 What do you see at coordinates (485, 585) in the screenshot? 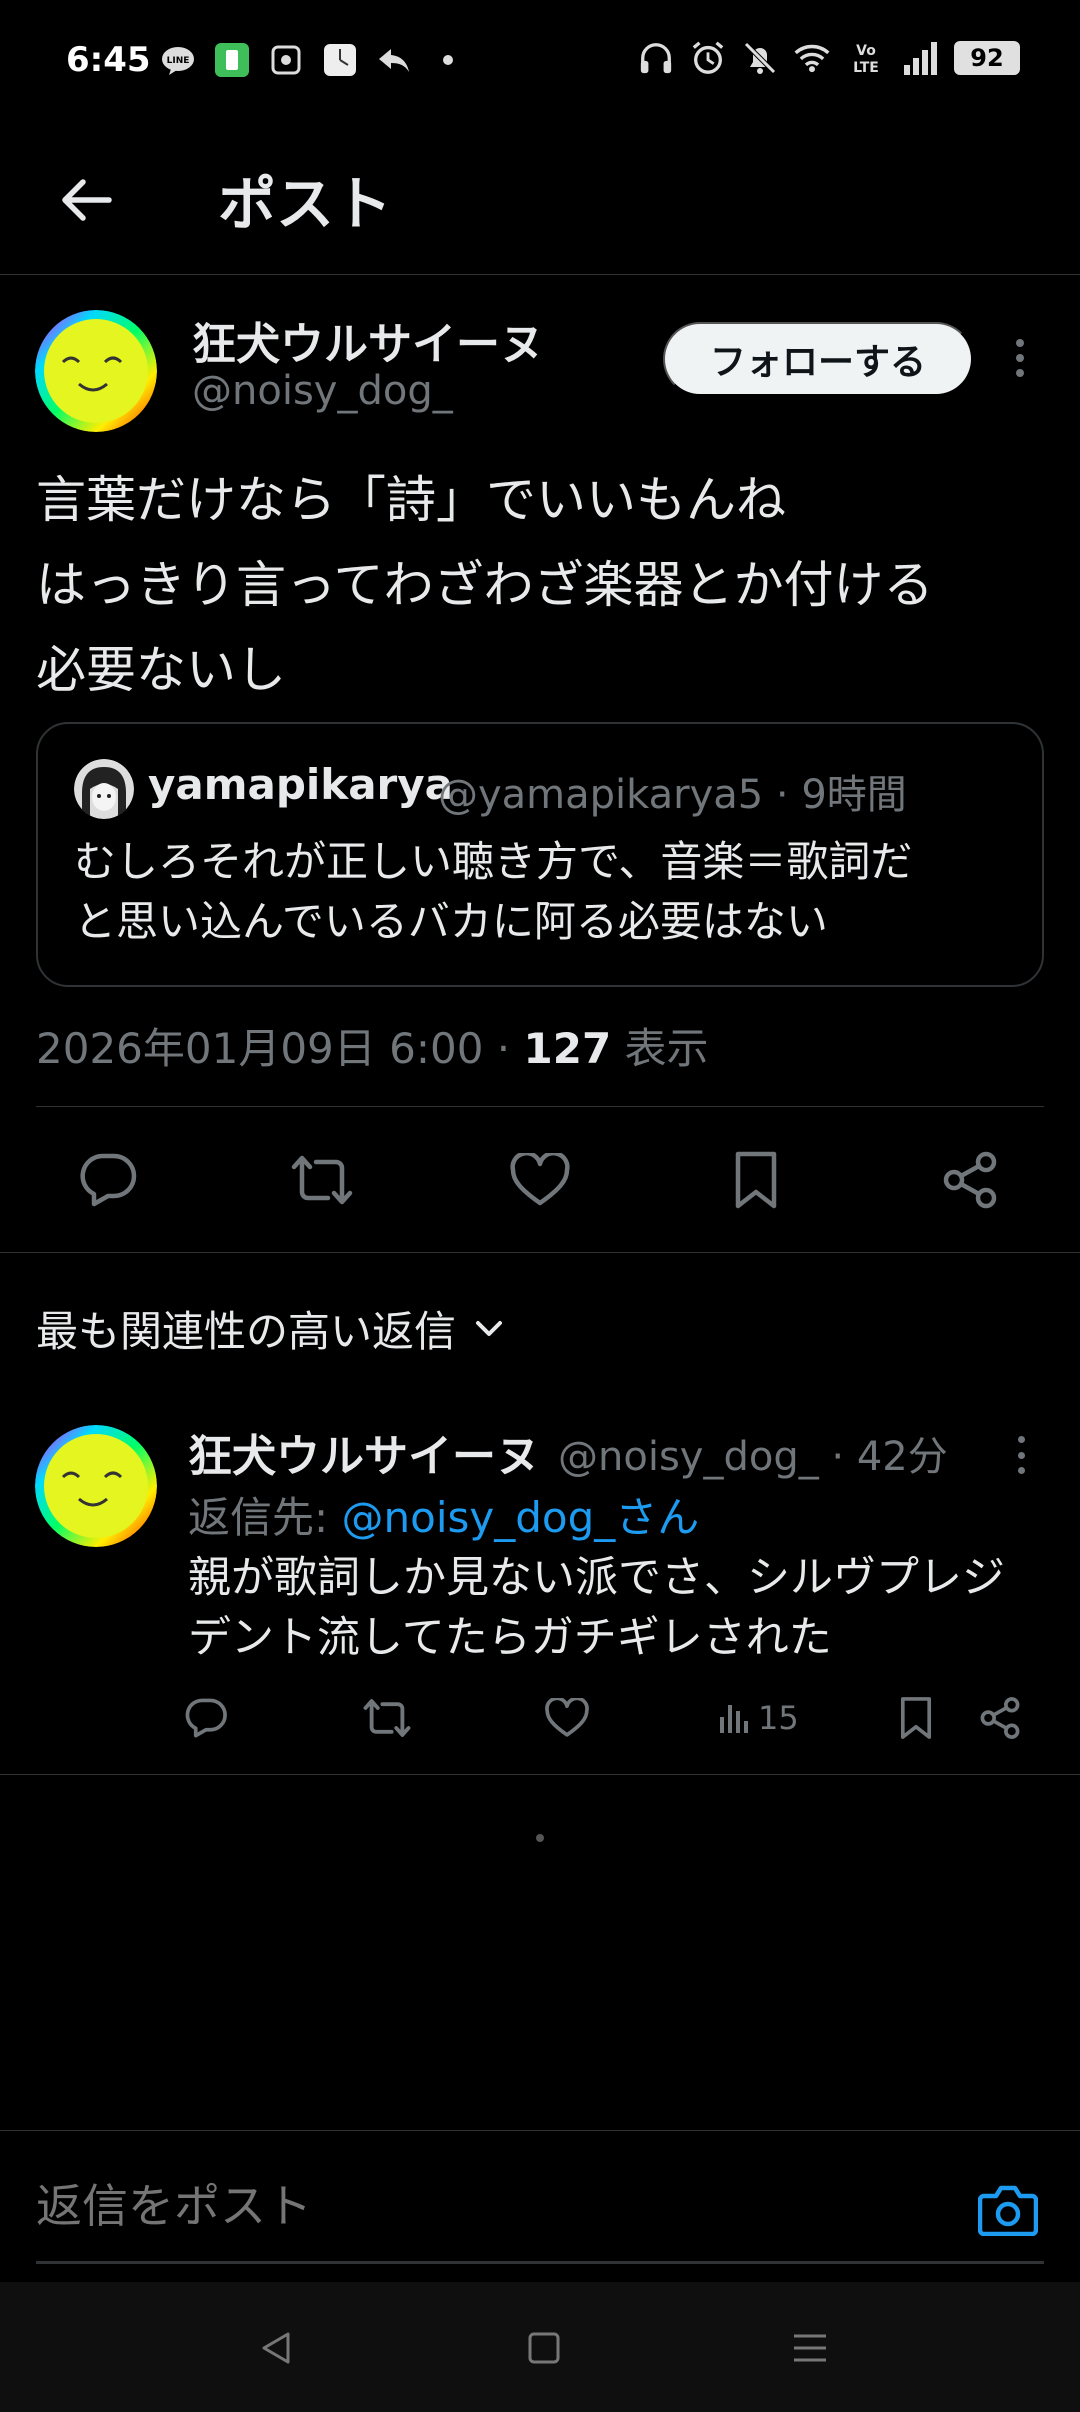
I see `post-text-line: はっきり言ってわざわざ楽器とか付ける` at bounding box center [485, 585].